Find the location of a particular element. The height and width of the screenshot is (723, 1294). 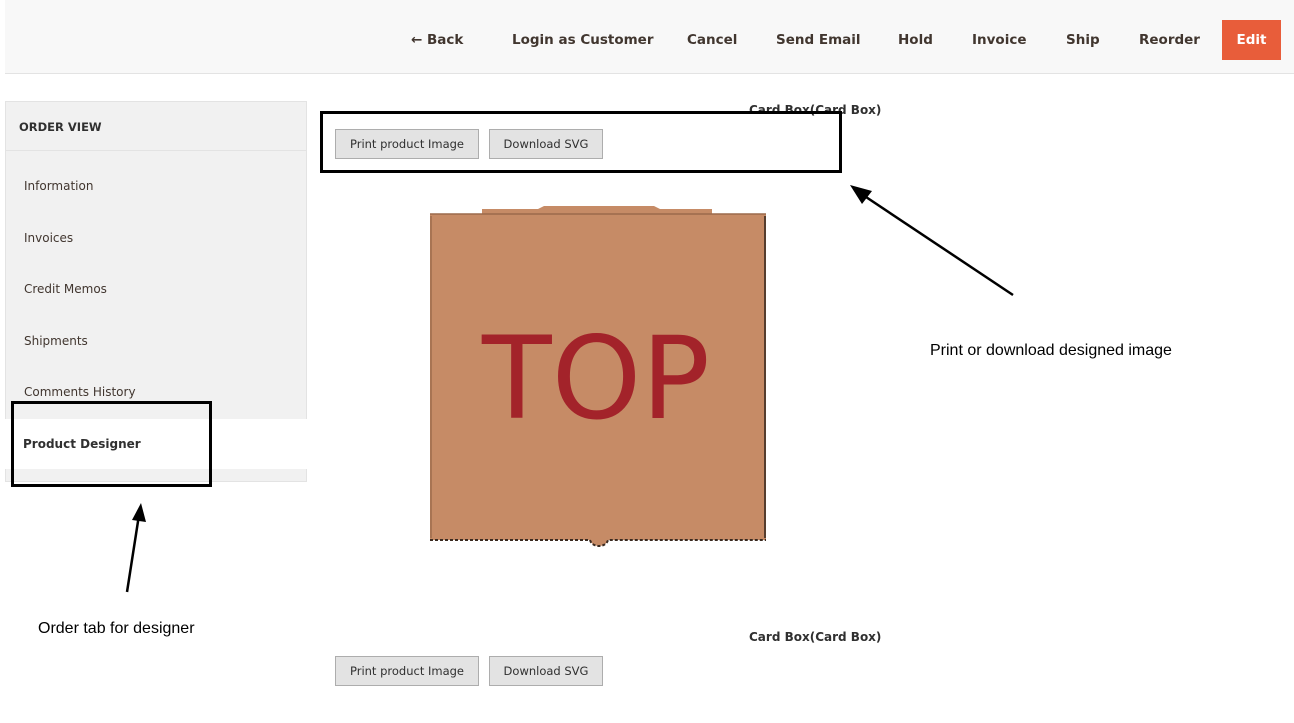

callout-box-buttons is located at coordinates (581, 142).